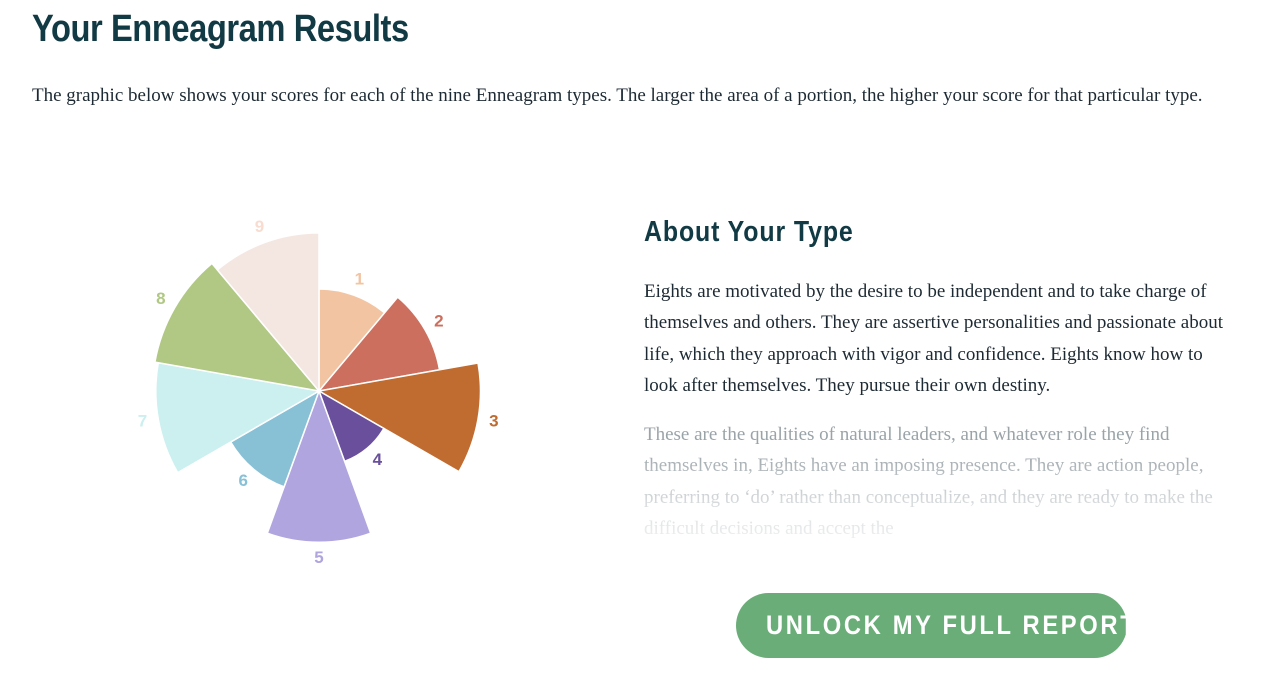  I want to click on chart-label-type-6: 6, so click(242, 480).